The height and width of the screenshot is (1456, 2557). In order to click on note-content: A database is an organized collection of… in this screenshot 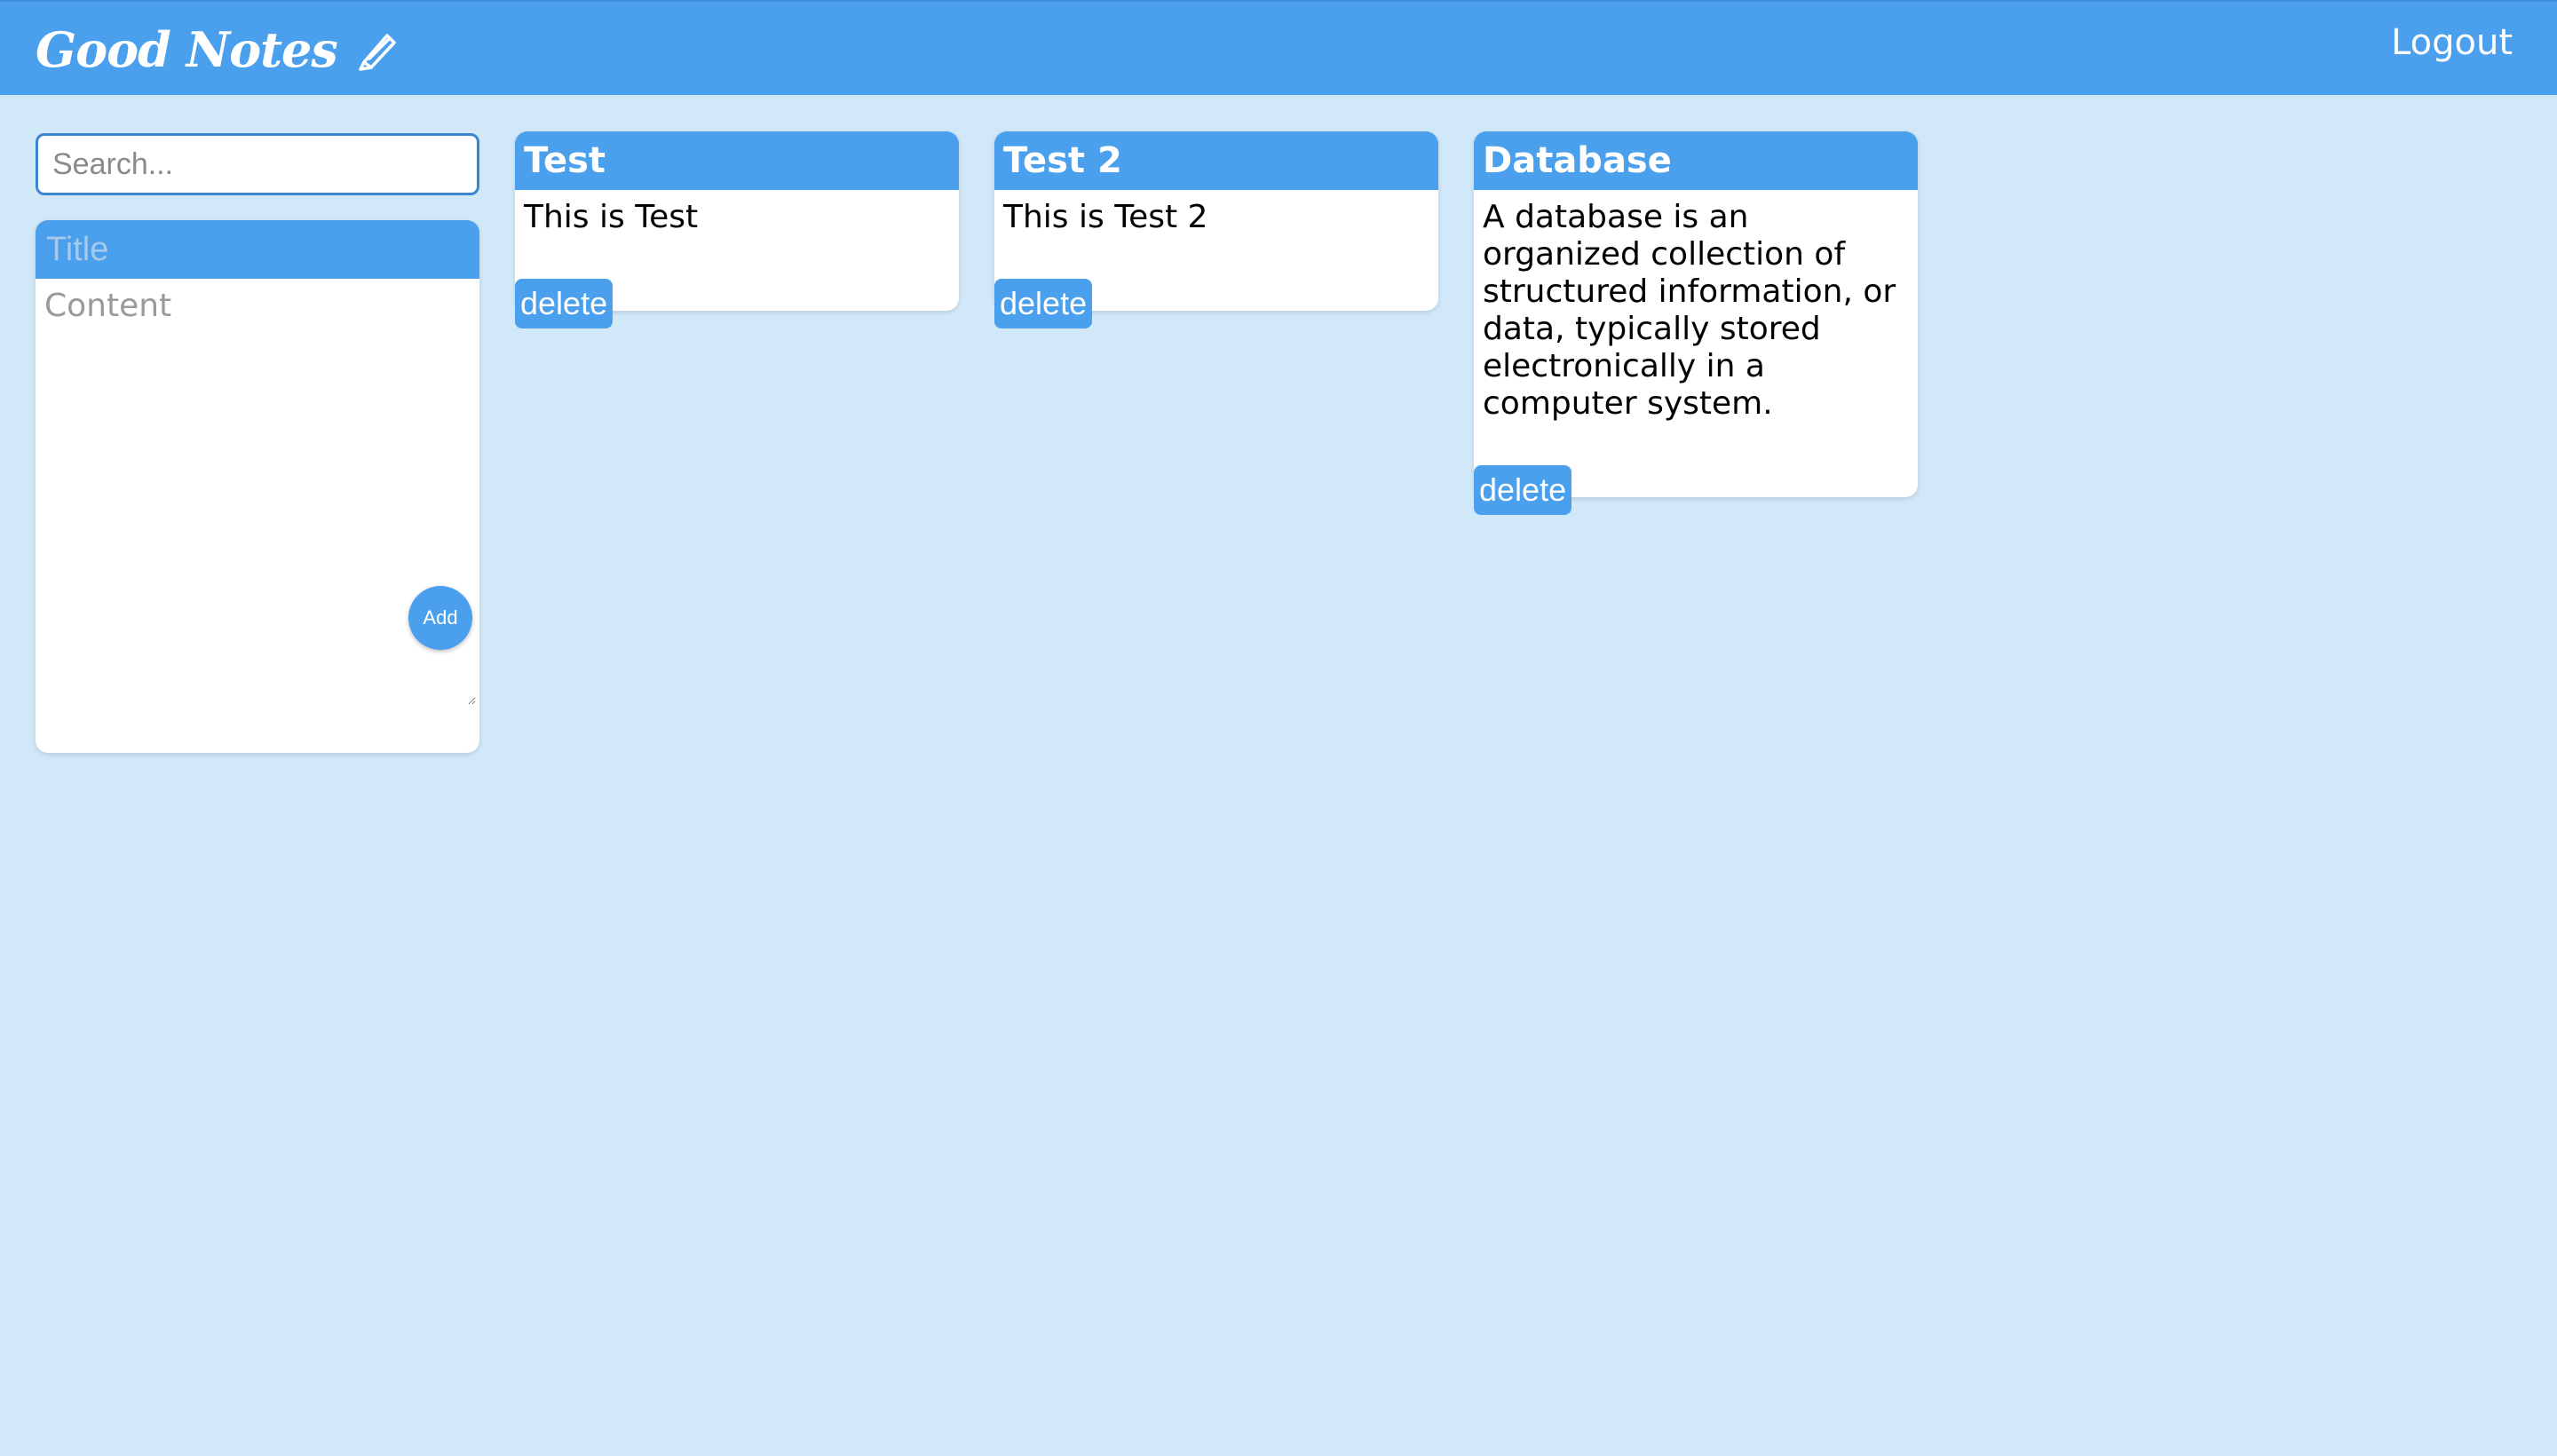, I will do `click(1689, 310)`.